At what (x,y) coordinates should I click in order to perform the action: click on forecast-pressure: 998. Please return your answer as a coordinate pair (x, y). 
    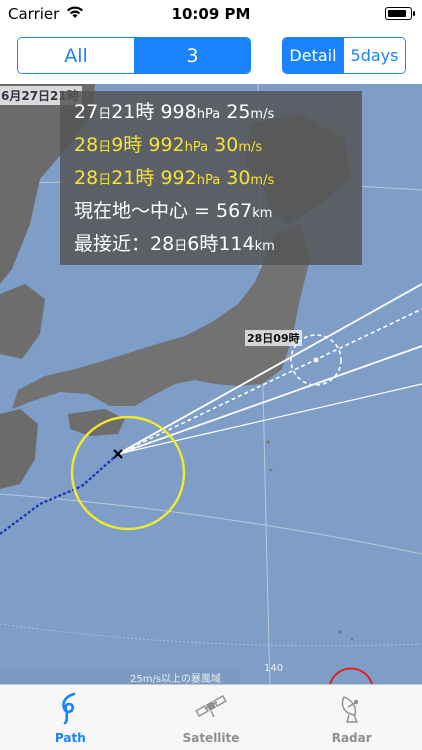
    Looking at the image, I should click on (178, 112).